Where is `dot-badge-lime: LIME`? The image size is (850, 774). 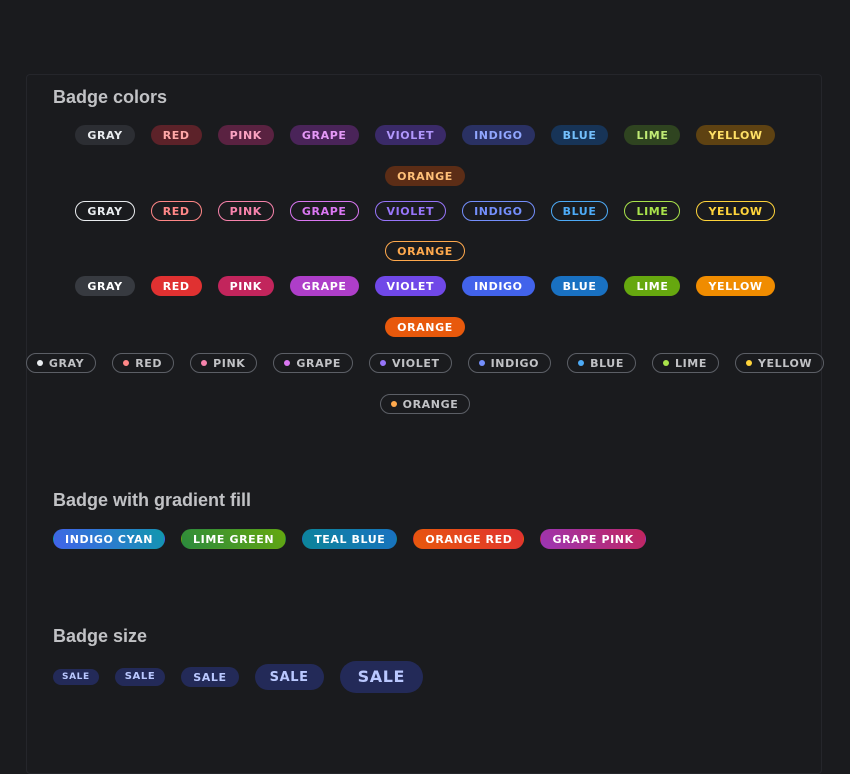
dot-badge-lime: LIME is located at coordinates (685, 363).